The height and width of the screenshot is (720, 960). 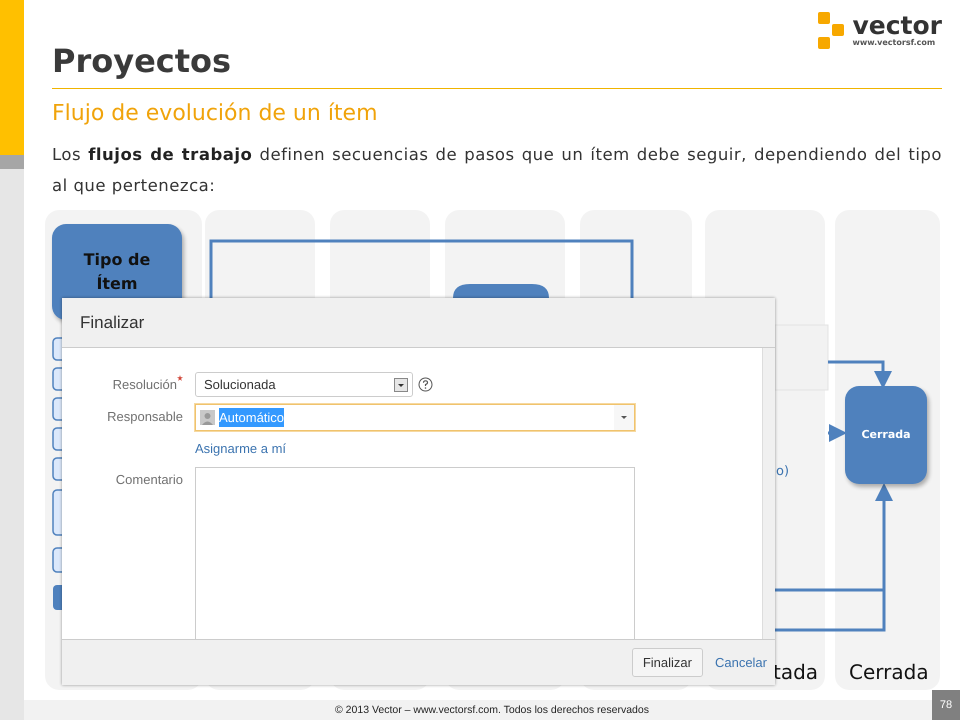 I want to click on scrollbar, so click(x=768, y=493).